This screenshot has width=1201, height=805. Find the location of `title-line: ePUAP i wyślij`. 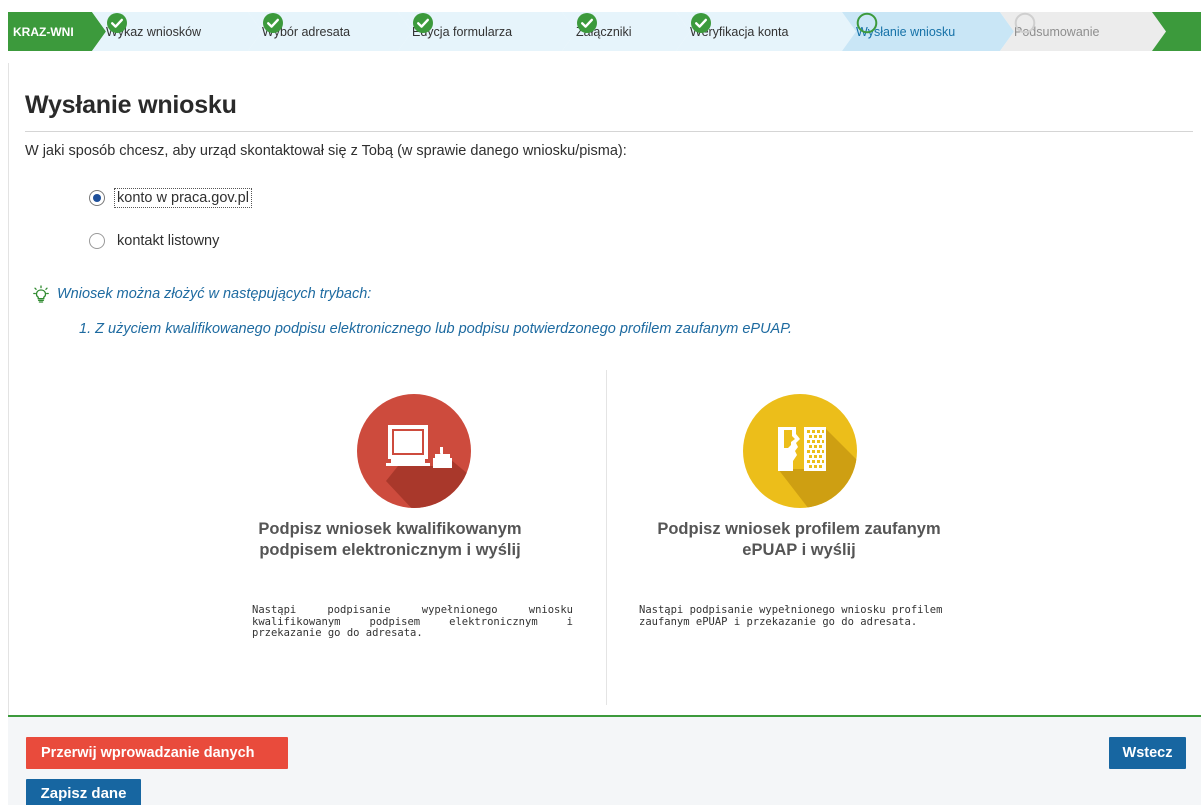

title-line: ePUAP i wyślij is located at coordinates (799, 550).